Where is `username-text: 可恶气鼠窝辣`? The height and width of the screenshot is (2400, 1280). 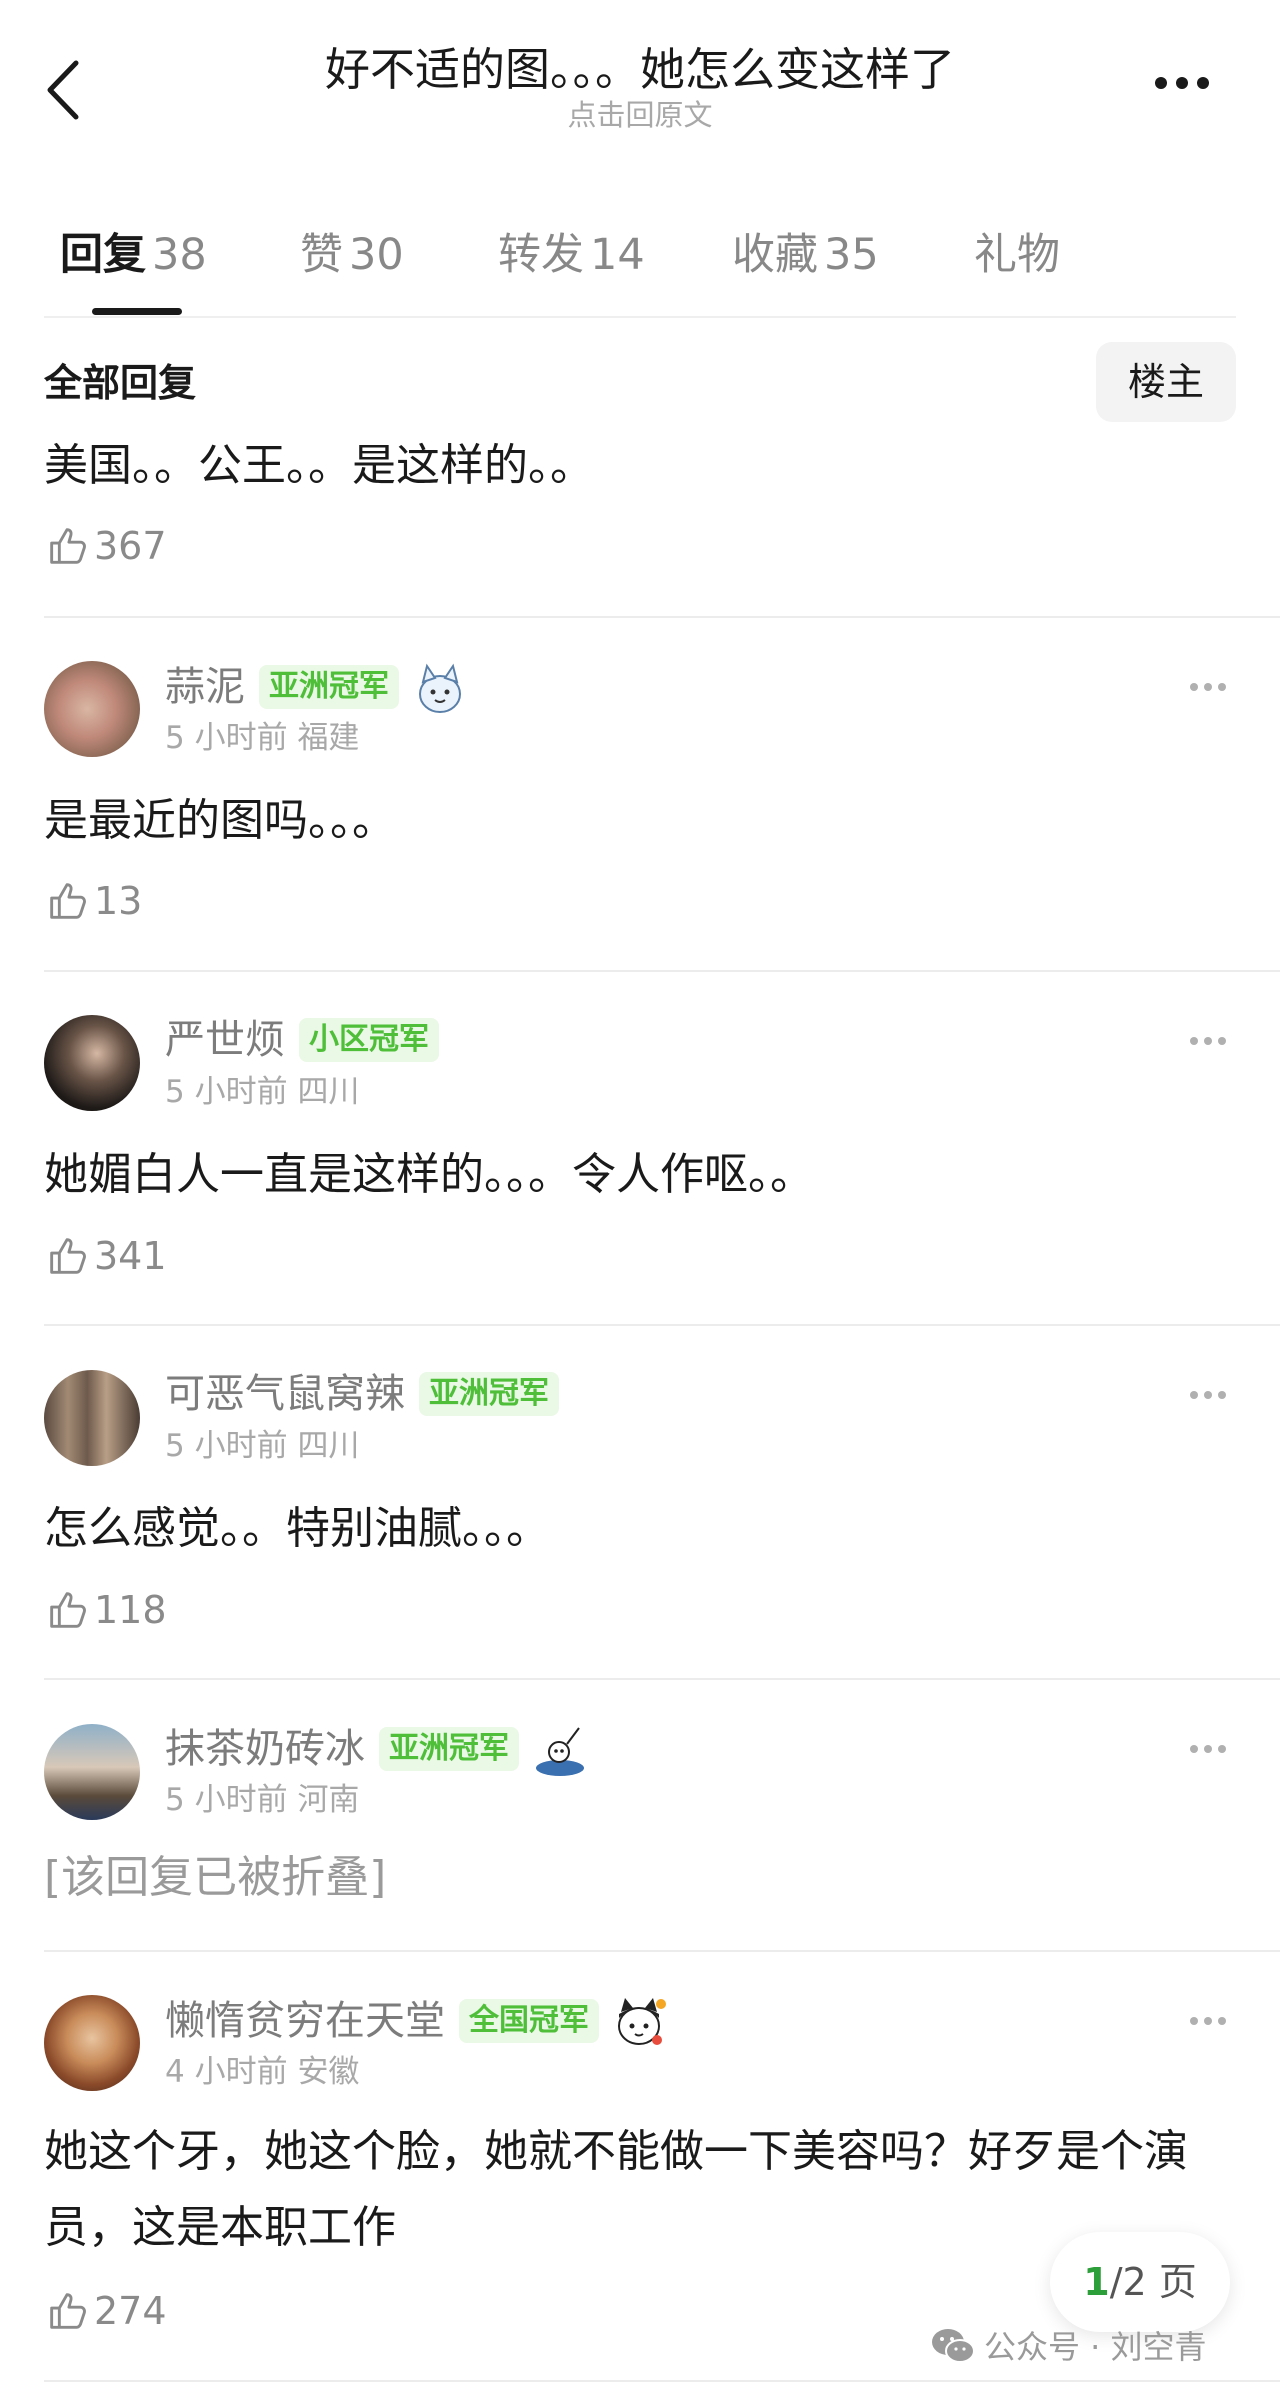
username-text: 可恶气鼠窝辣 is located at coordinates (285, 1394).